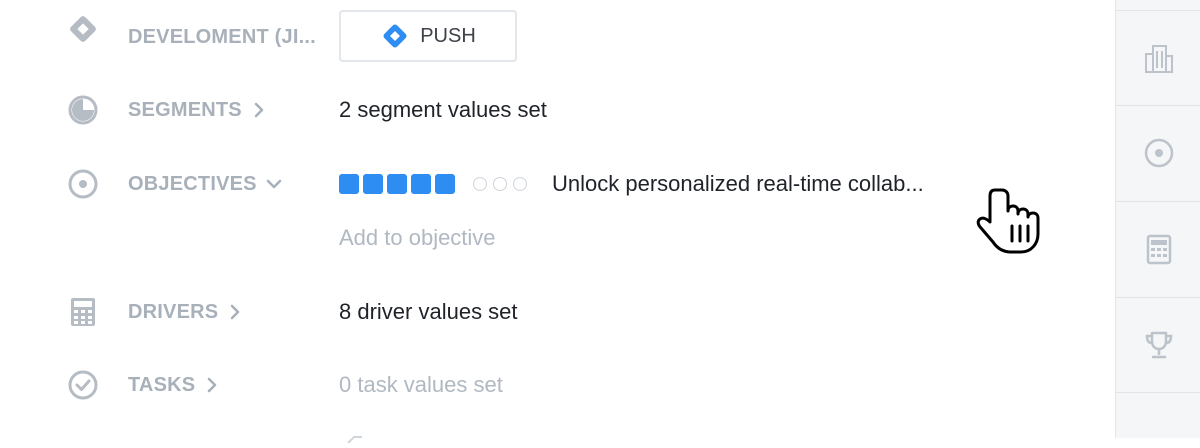  I want to click on right-sidebar, so click(1157, 219).